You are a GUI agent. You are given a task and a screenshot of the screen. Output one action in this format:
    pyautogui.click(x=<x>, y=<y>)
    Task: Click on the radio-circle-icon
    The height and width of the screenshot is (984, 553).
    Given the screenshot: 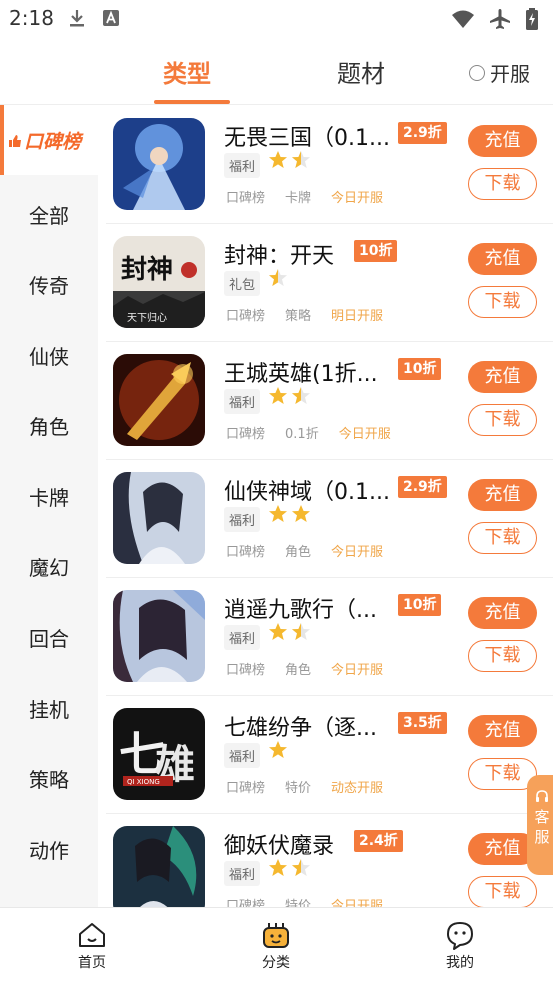 What is the action you would take?
    pyautogui.click(x=477, y=72)
    